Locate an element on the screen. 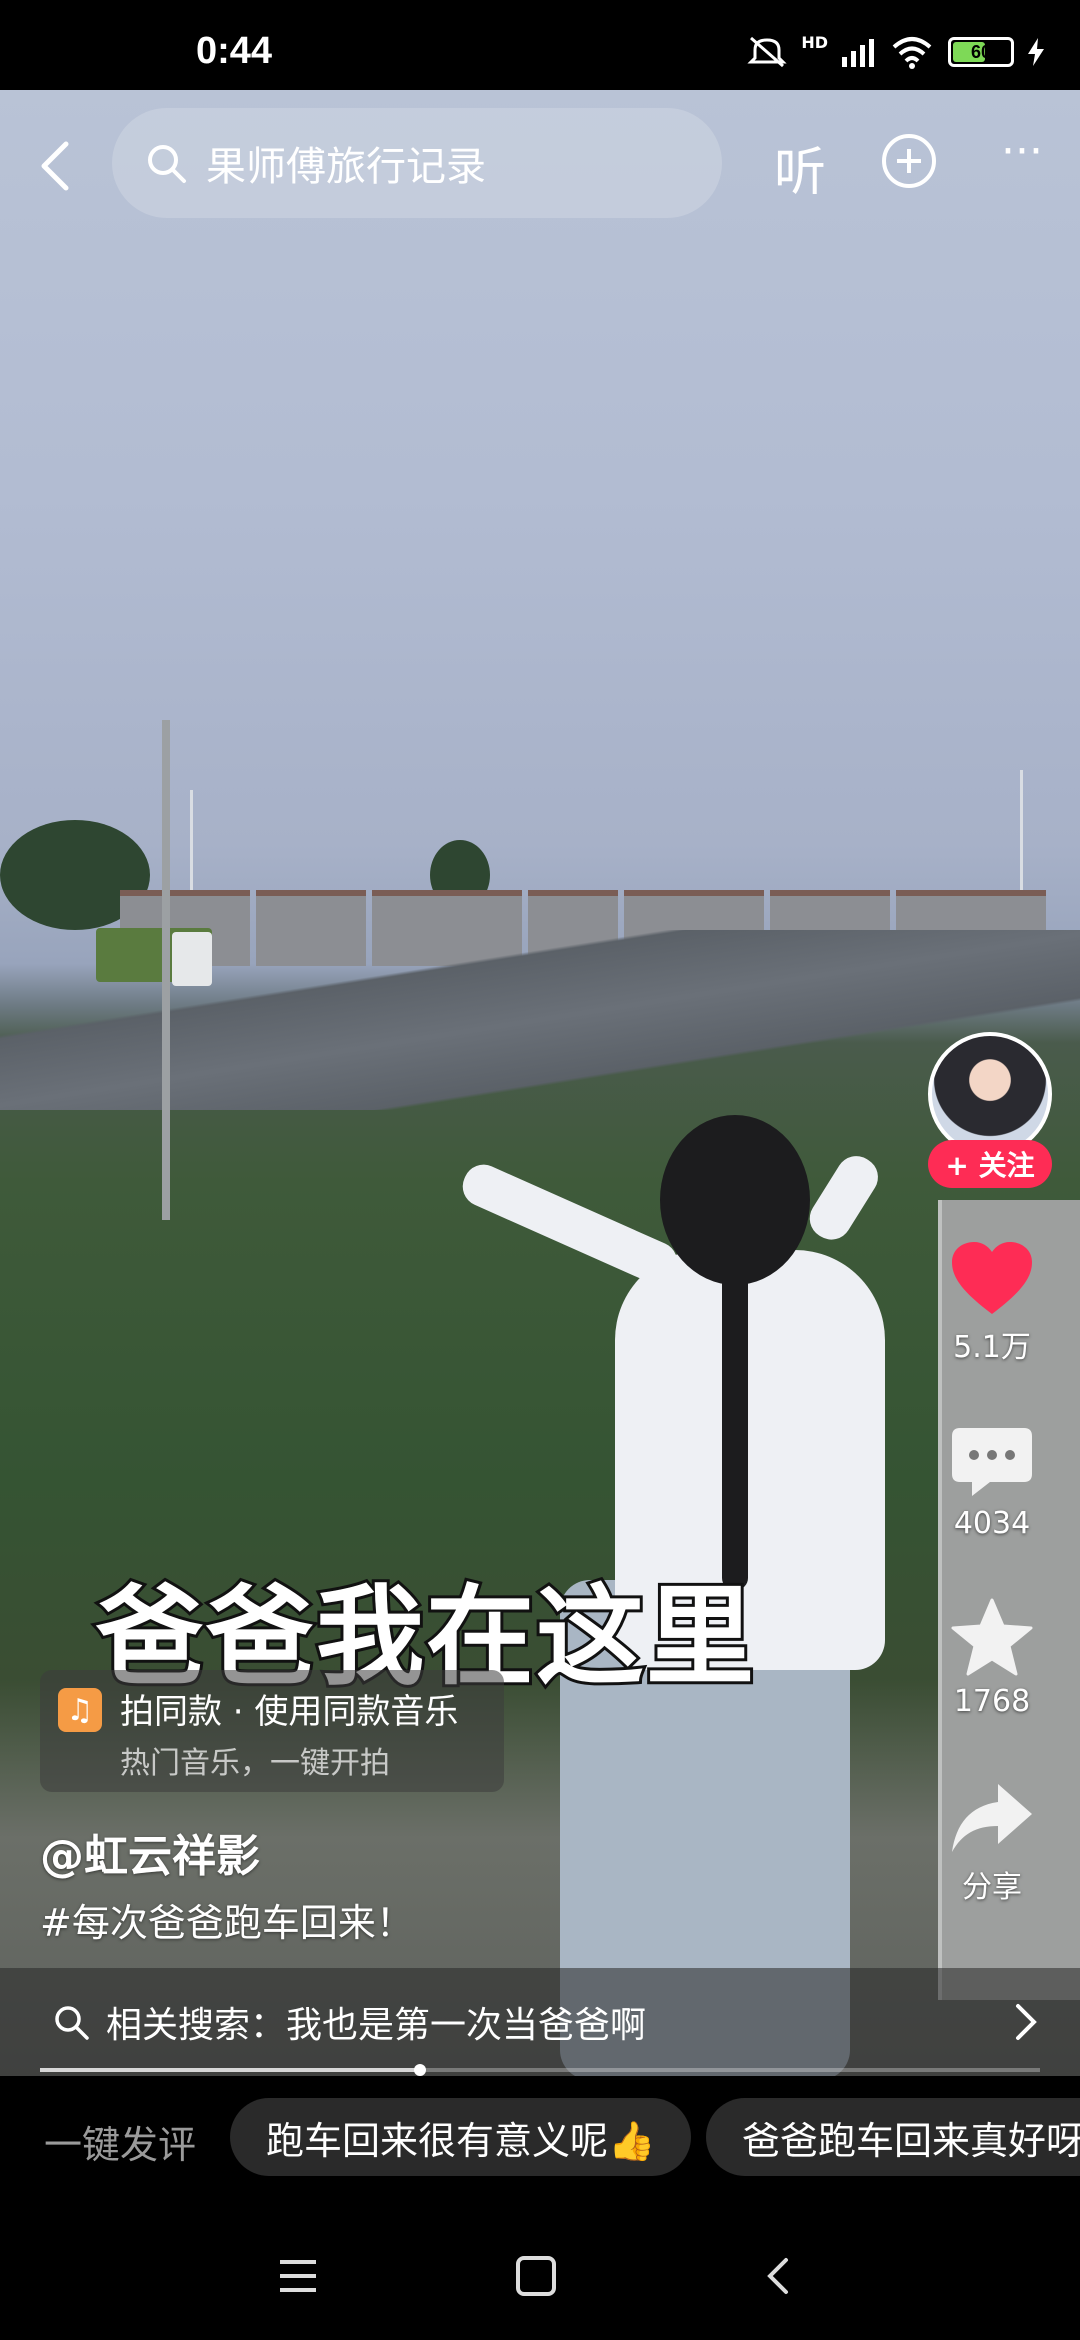  back-button is located at coordinates (55, 166).